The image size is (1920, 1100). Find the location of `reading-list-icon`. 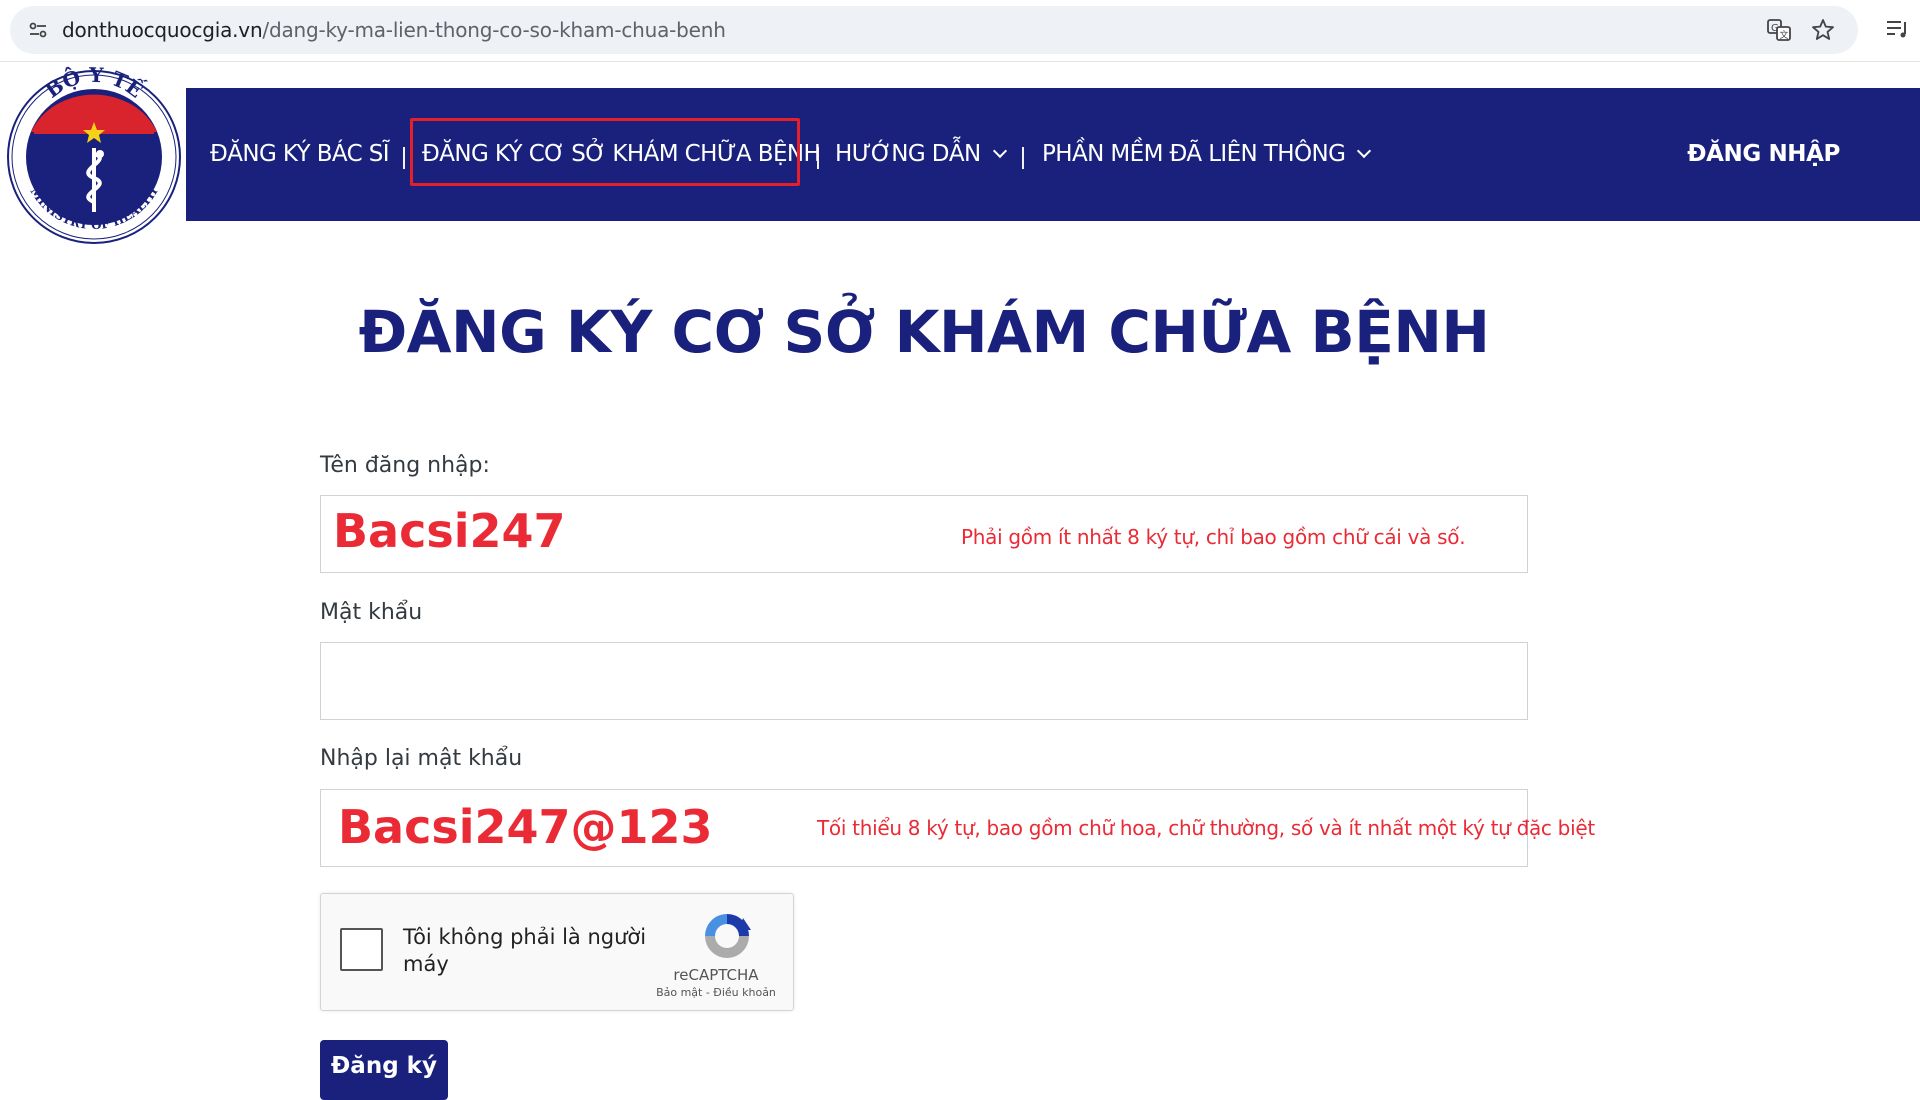

reading-list-icon is located at coordinates (1897, 30).